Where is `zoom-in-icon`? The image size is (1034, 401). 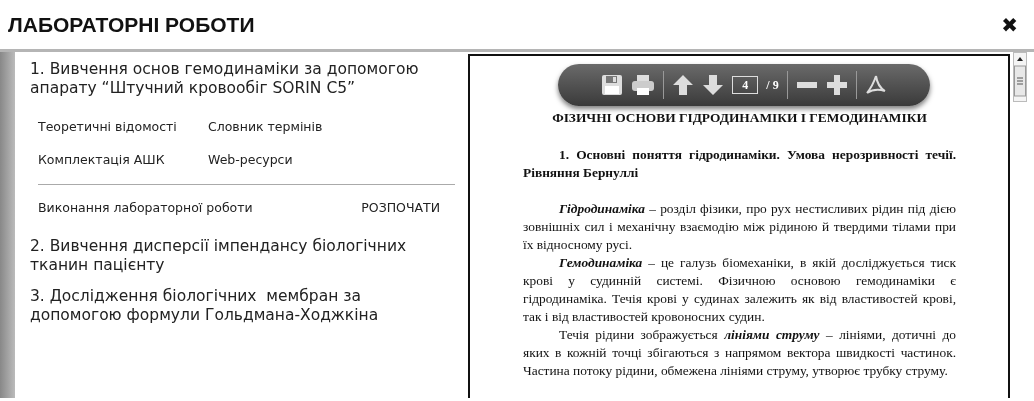
zoom-in-icon is located at coordinates (836, 85).